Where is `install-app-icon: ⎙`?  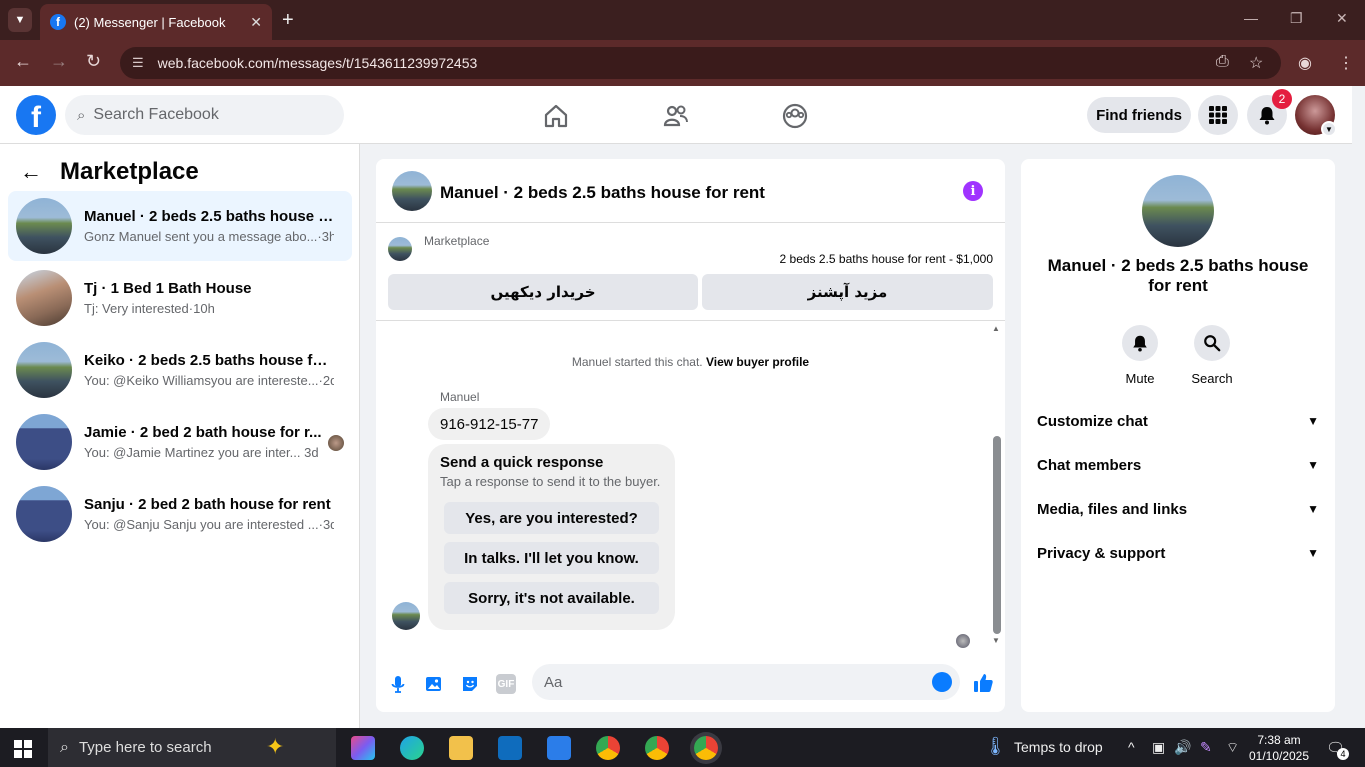
install-app-icon: ⎙ is located at coordinates (1222, 62).